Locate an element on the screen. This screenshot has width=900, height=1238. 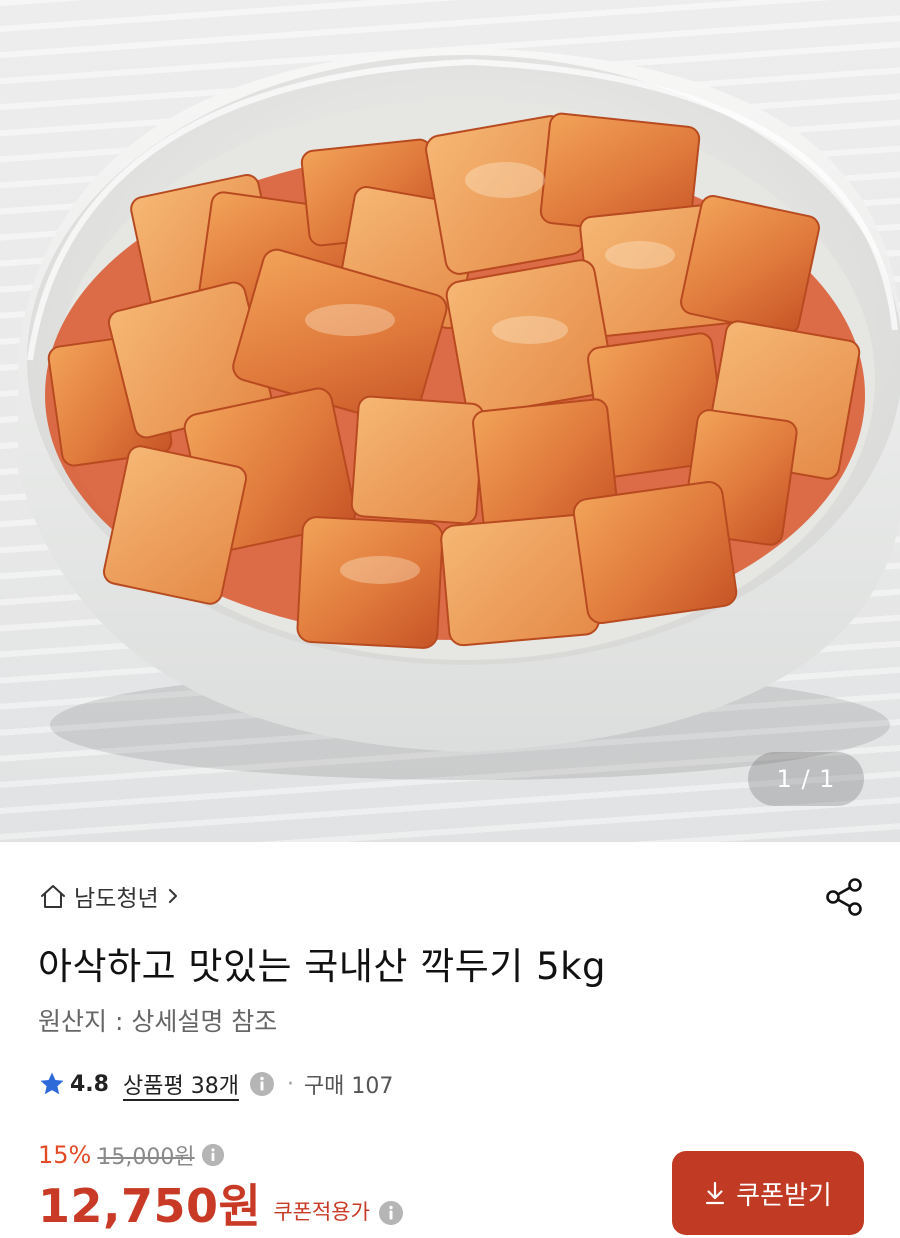
get-coupon-label: 쿠폰받기 is located at coordinates (784, 1195).